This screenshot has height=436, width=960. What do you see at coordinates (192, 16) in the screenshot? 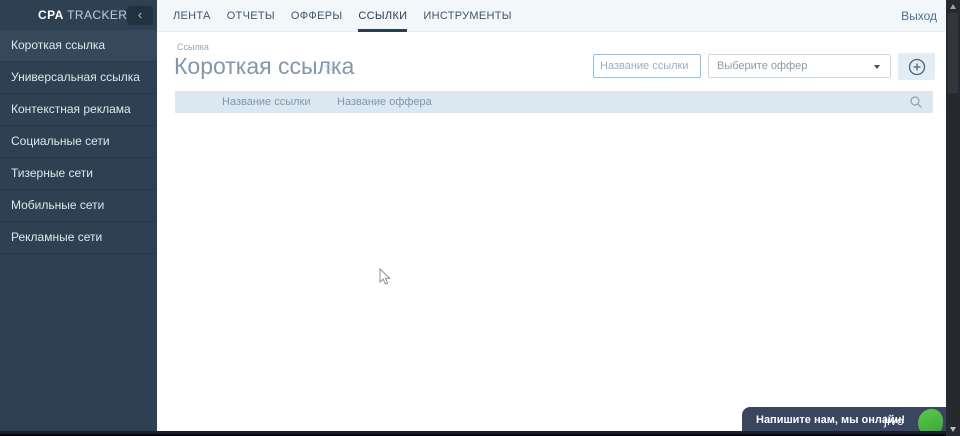
I see `tab-lenta: ЛЕНТА` at bounding box center [192, 16].